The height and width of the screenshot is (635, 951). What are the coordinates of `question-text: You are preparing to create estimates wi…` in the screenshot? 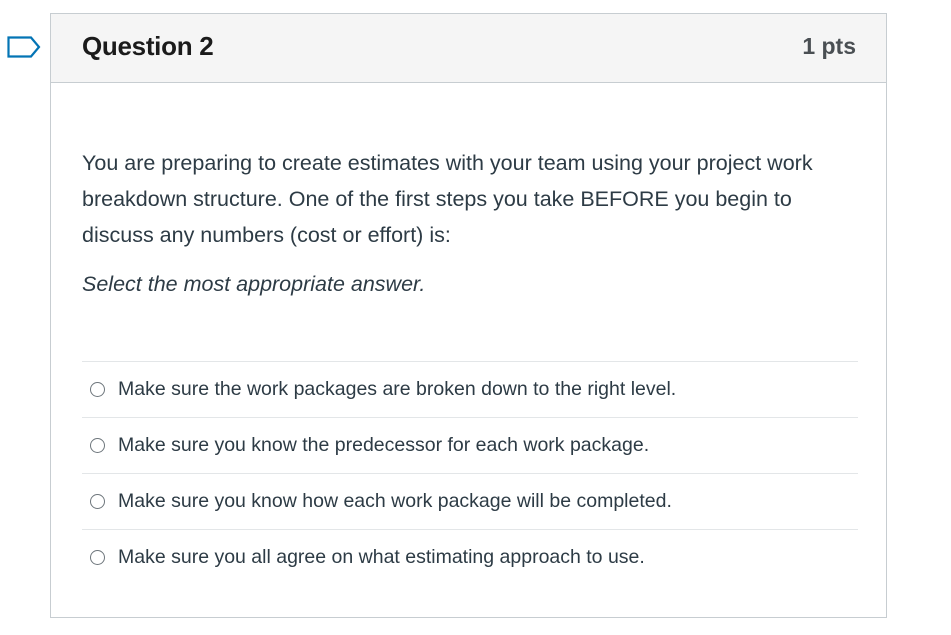 It's located at (447, 199).